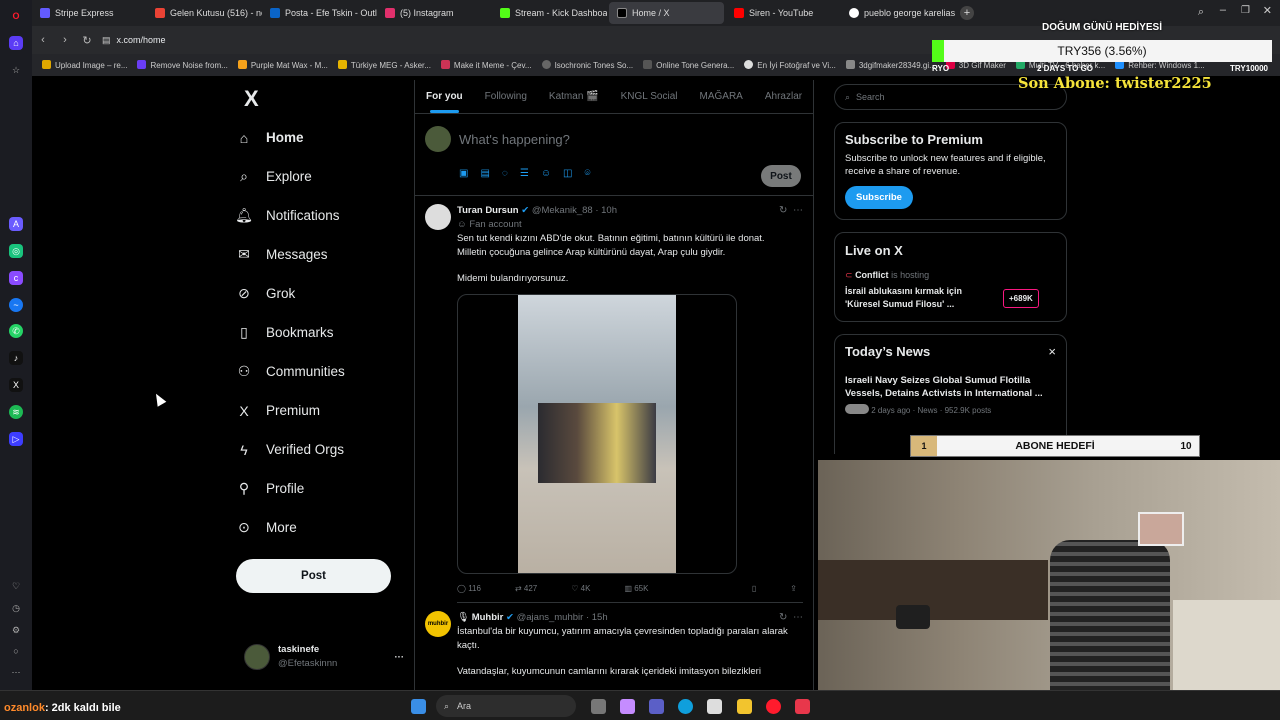  Describe the element at coordinates (514, 139) in the screenshot. I see `compose-input: What's happening?` at that location.